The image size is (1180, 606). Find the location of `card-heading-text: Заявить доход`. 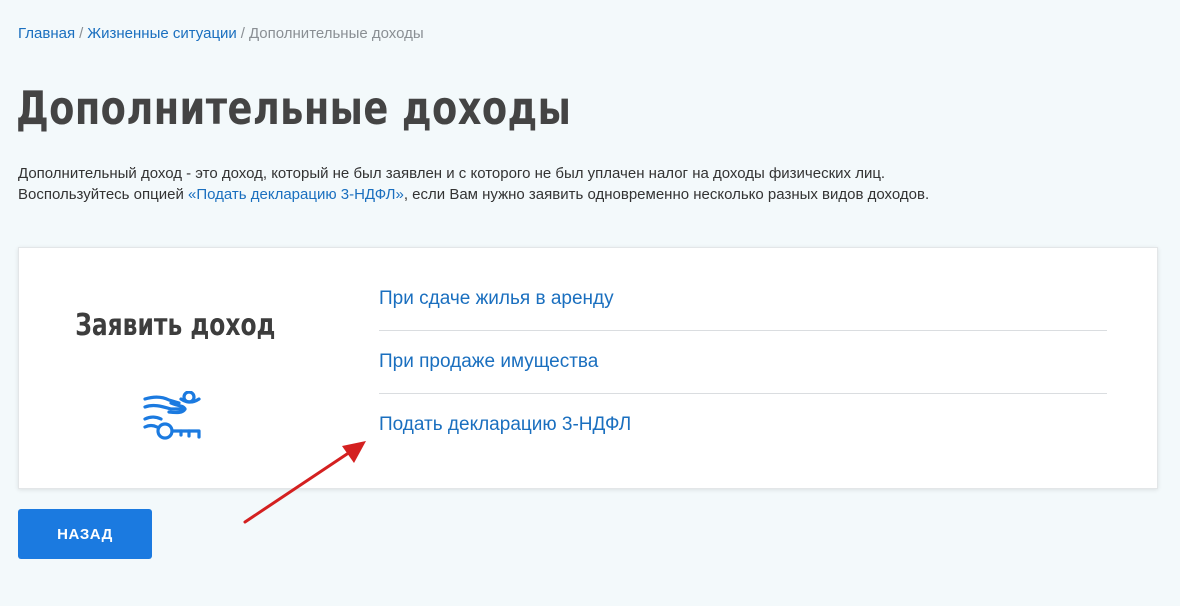

card-heading-text: Заявить доход is located at coordinates (175, 325).